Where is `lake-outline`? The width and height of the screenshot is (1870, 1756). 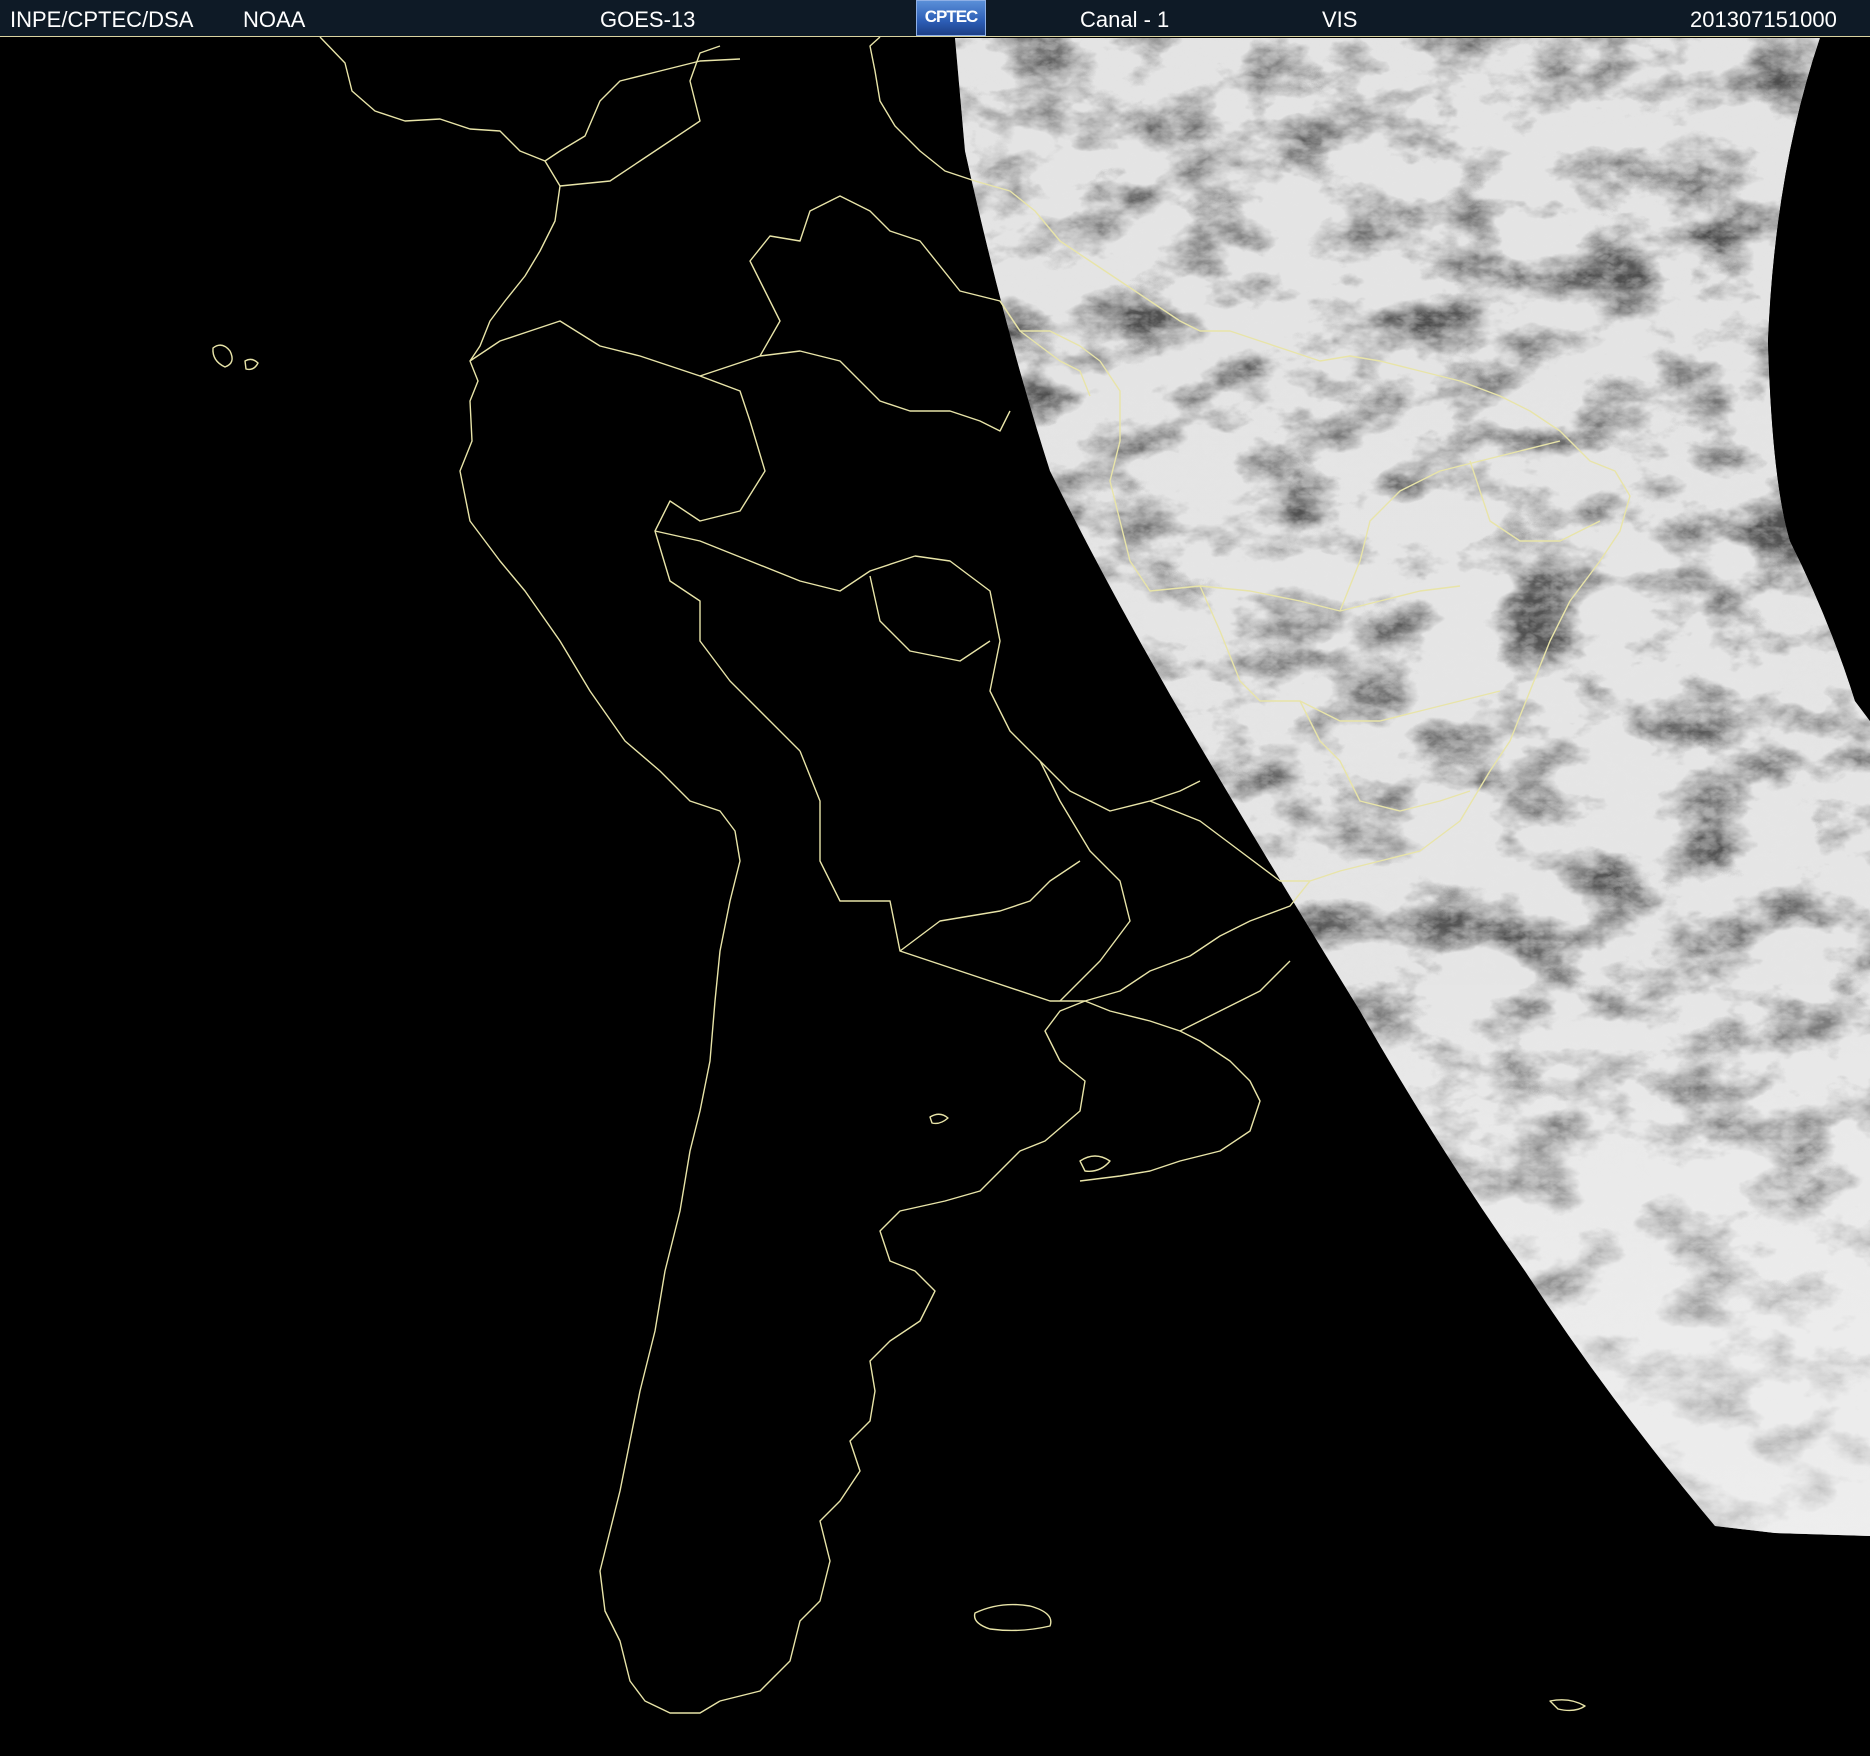
lake-outline is located at coordinates (939, 1119).